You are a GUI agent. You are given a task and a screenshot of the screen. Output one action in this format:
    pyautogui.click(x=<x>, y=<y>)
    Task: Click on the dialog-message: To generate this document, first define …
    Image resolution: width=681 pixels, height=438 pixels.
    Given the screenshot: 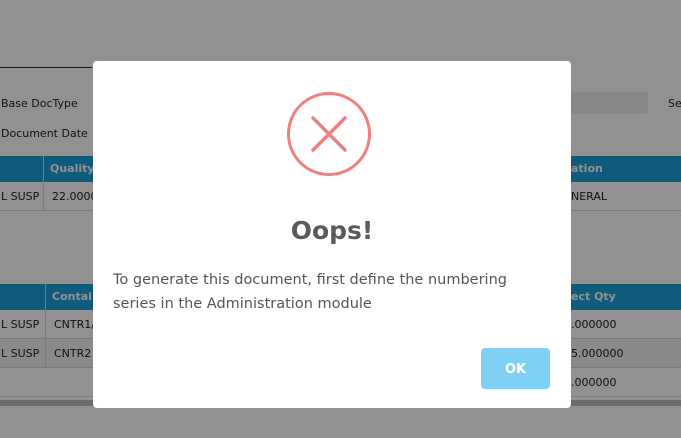 What is the action you would take?
    pyautogui.click(x=310, y=292)
    